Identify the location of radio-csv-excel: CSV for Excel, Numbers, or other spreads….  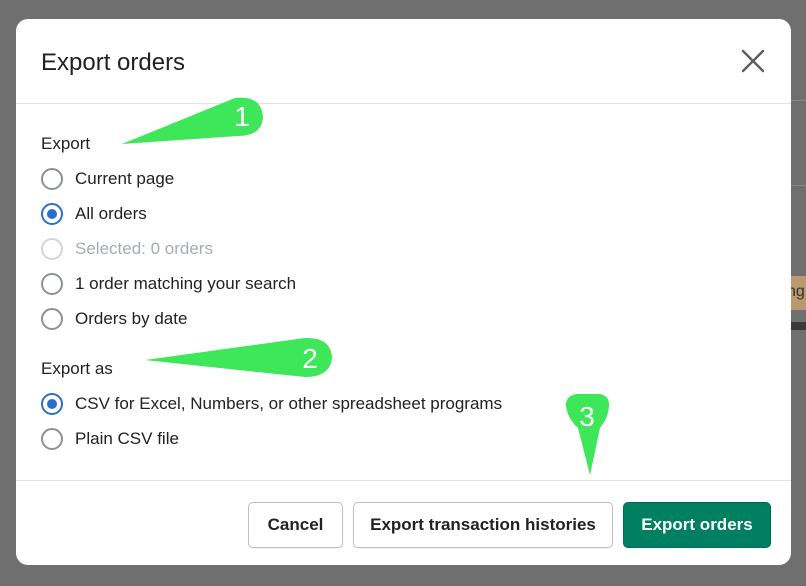
(271, 404).